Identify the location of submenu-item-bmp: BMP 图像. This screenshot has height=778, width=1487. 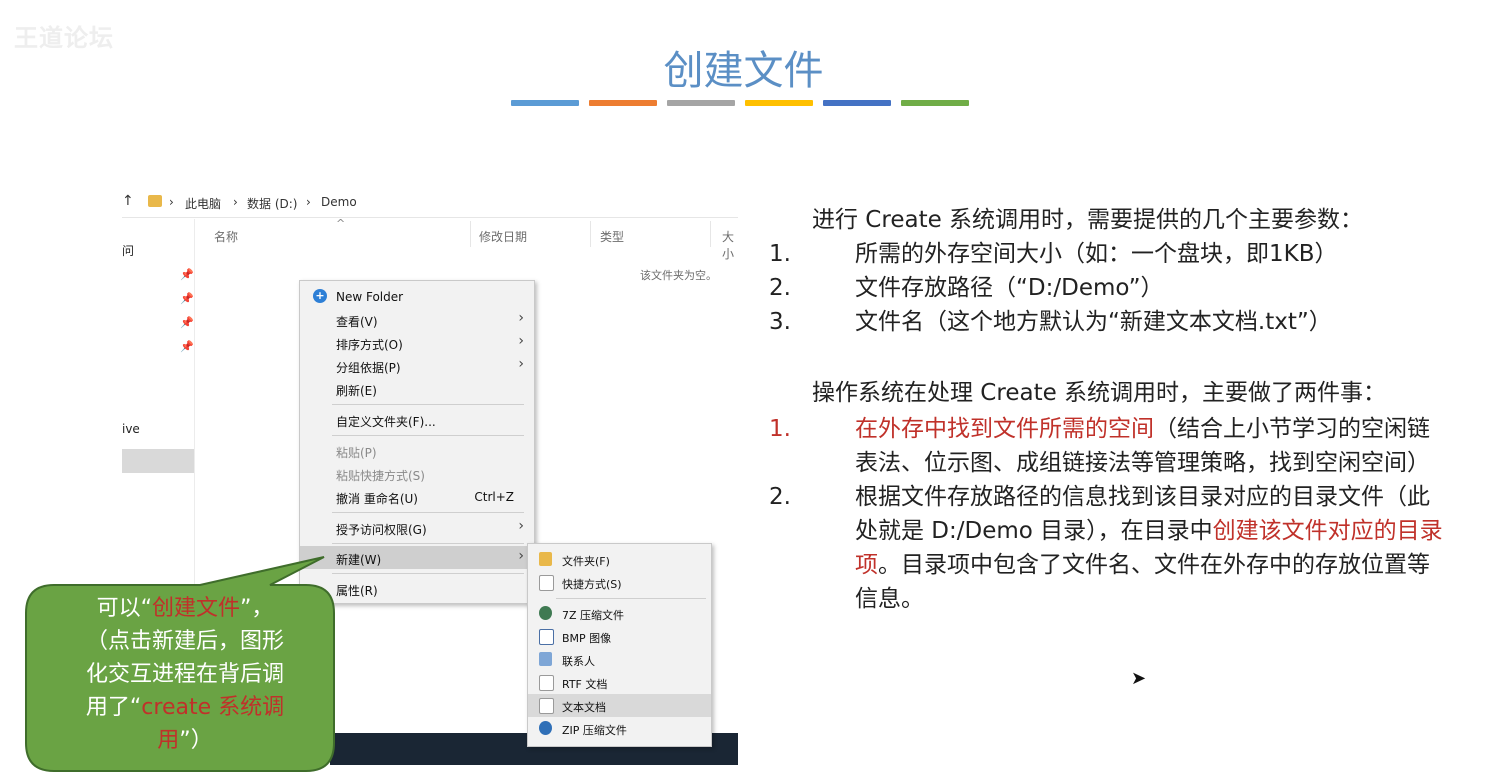
(619, 636).